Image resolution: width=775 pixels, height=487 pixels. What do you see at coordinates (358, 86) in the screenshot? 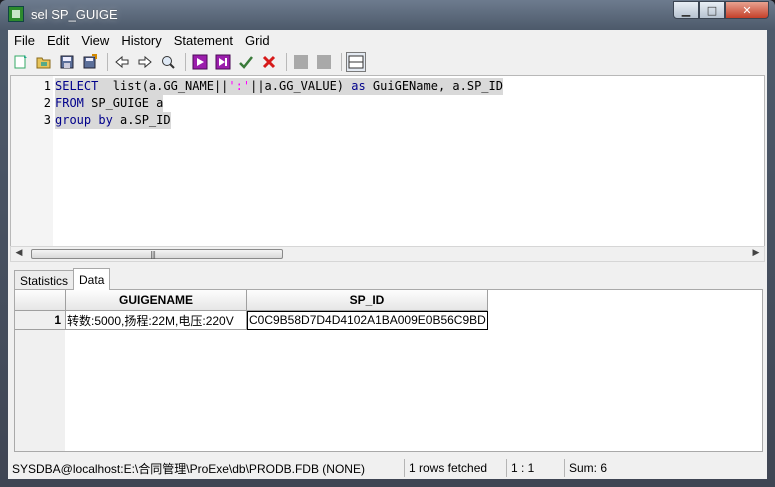
I see `sql-keyword: as` at bounding box center [358, 86].